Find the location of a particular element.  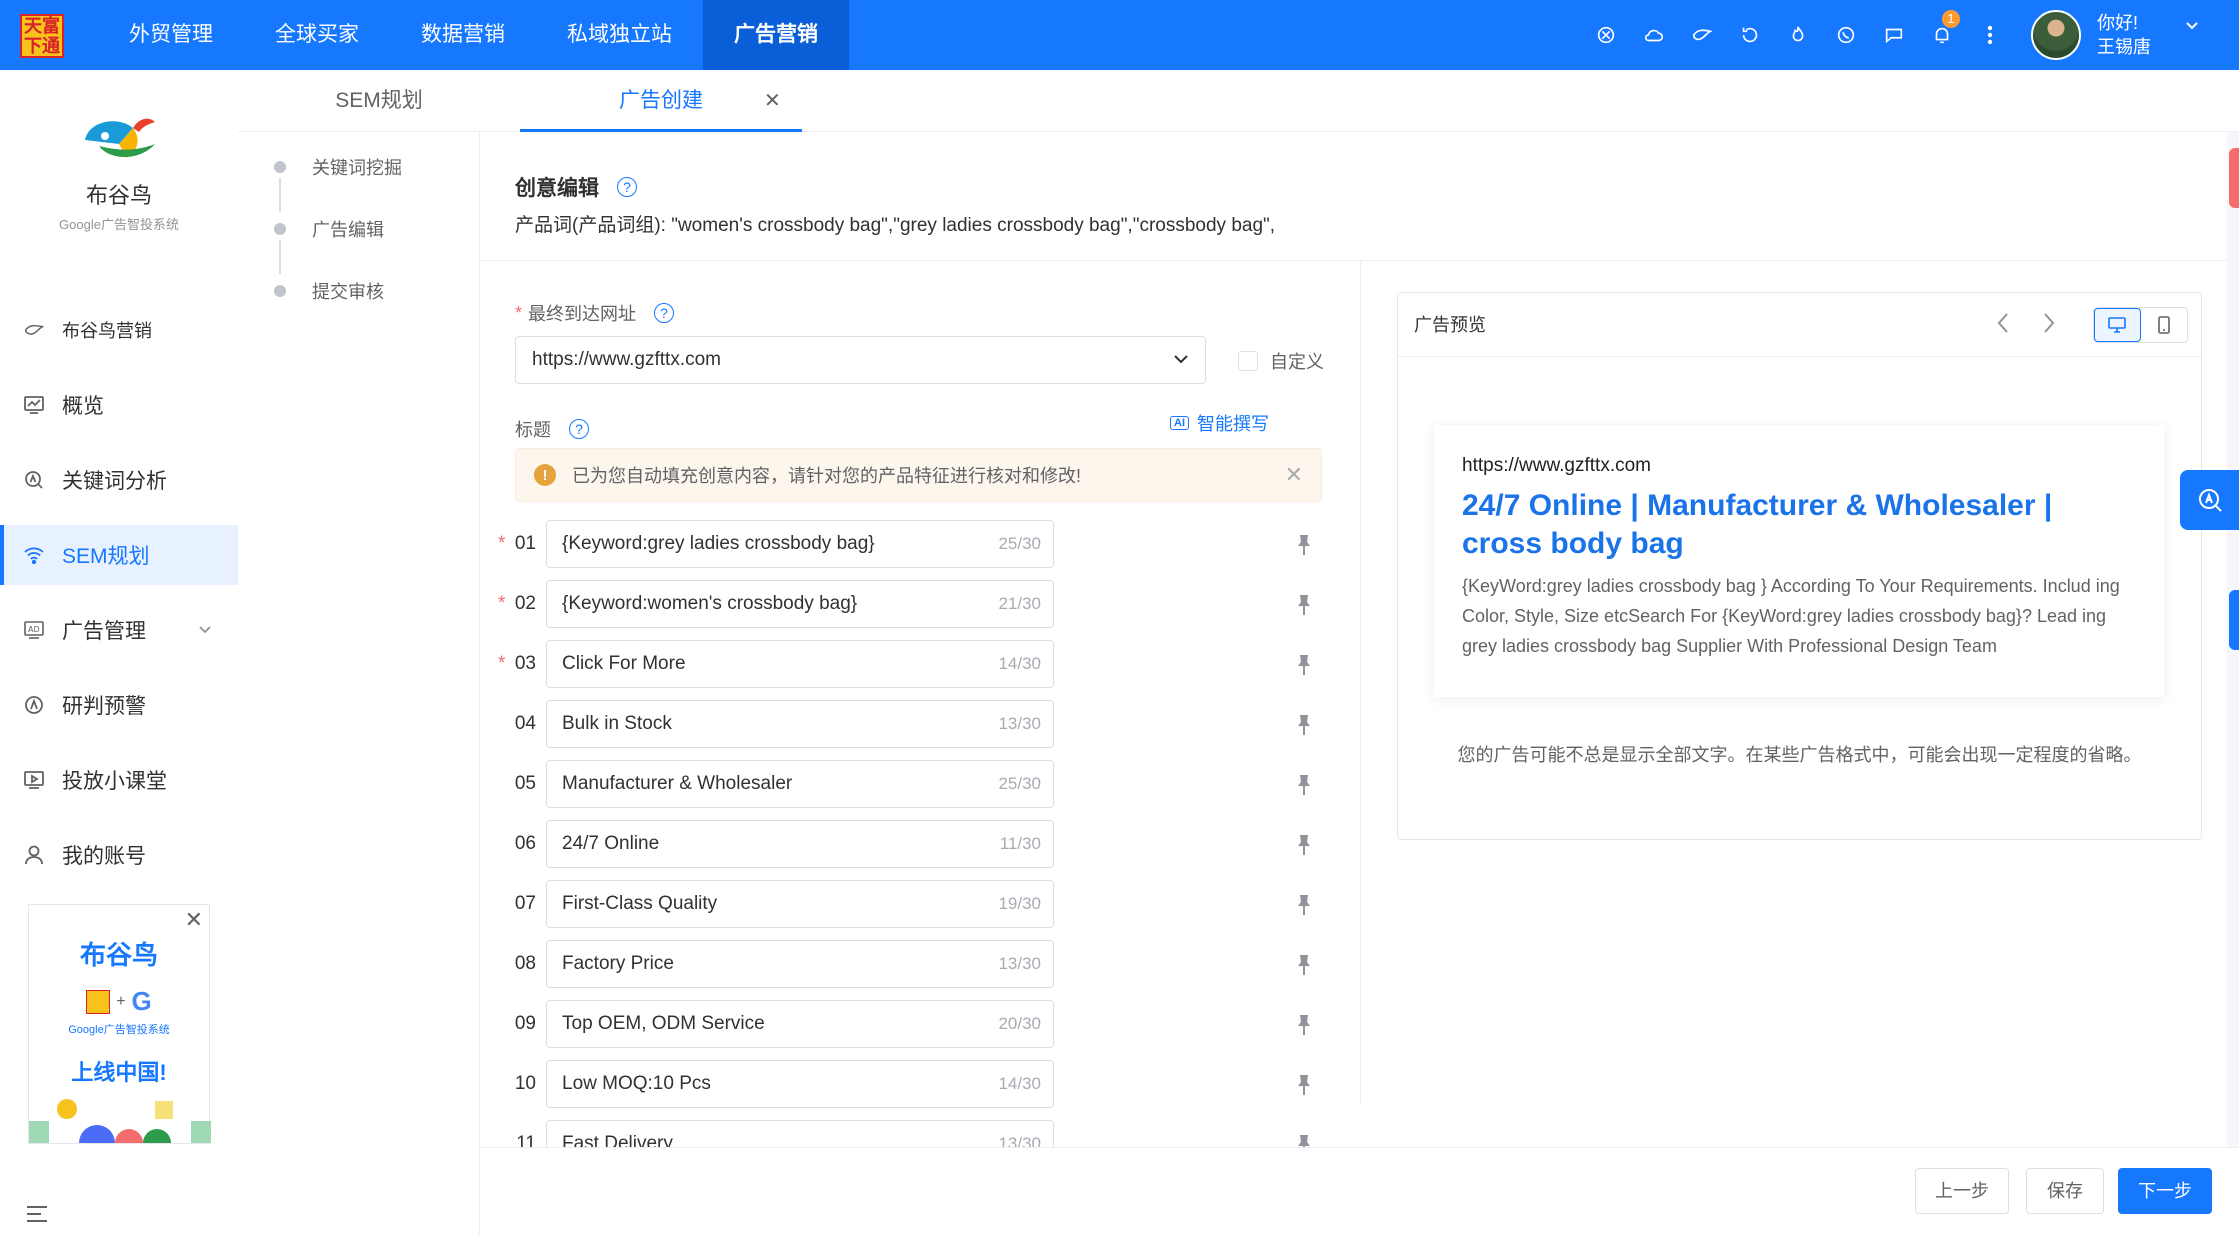

bell-icon: 1 is located at coordinates (1942, 35).